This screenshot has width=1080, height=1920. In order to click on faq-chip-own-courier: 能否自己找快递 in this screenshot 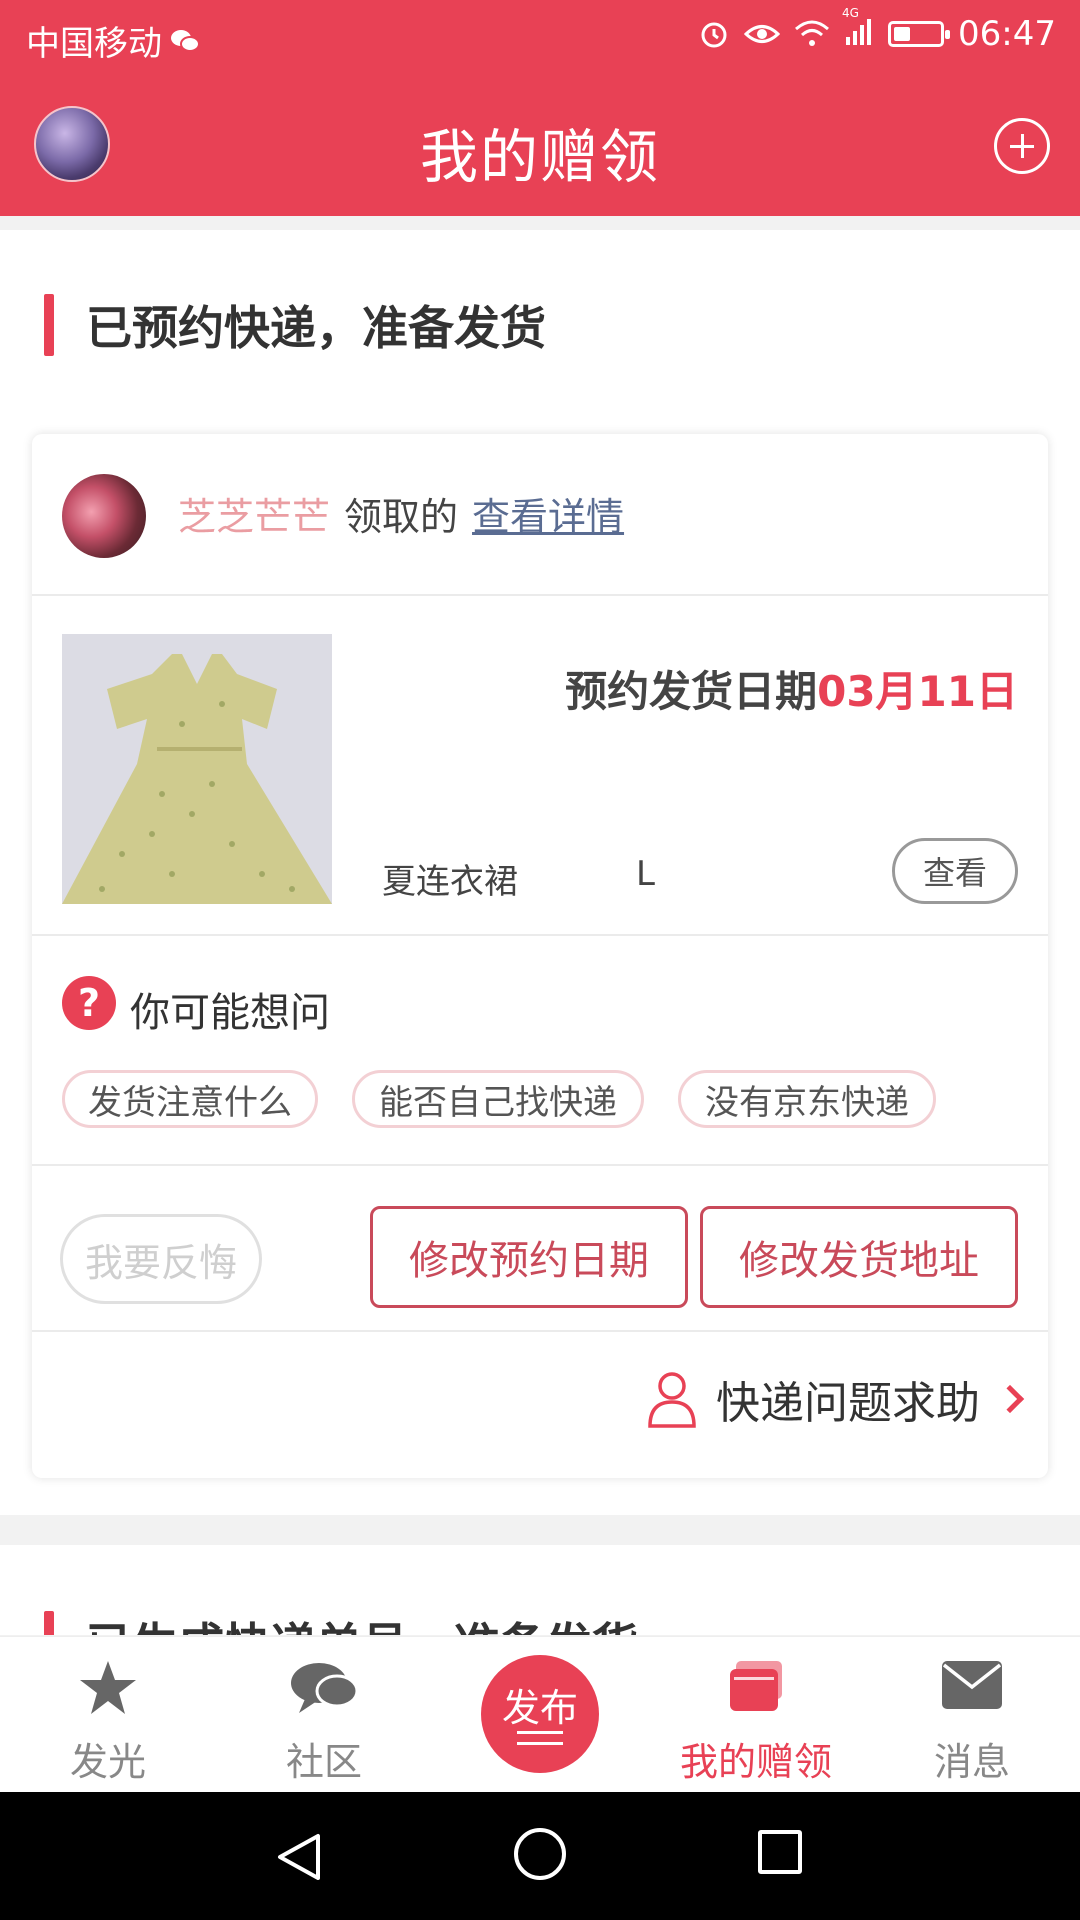, I will do `click(498, 1099)`.